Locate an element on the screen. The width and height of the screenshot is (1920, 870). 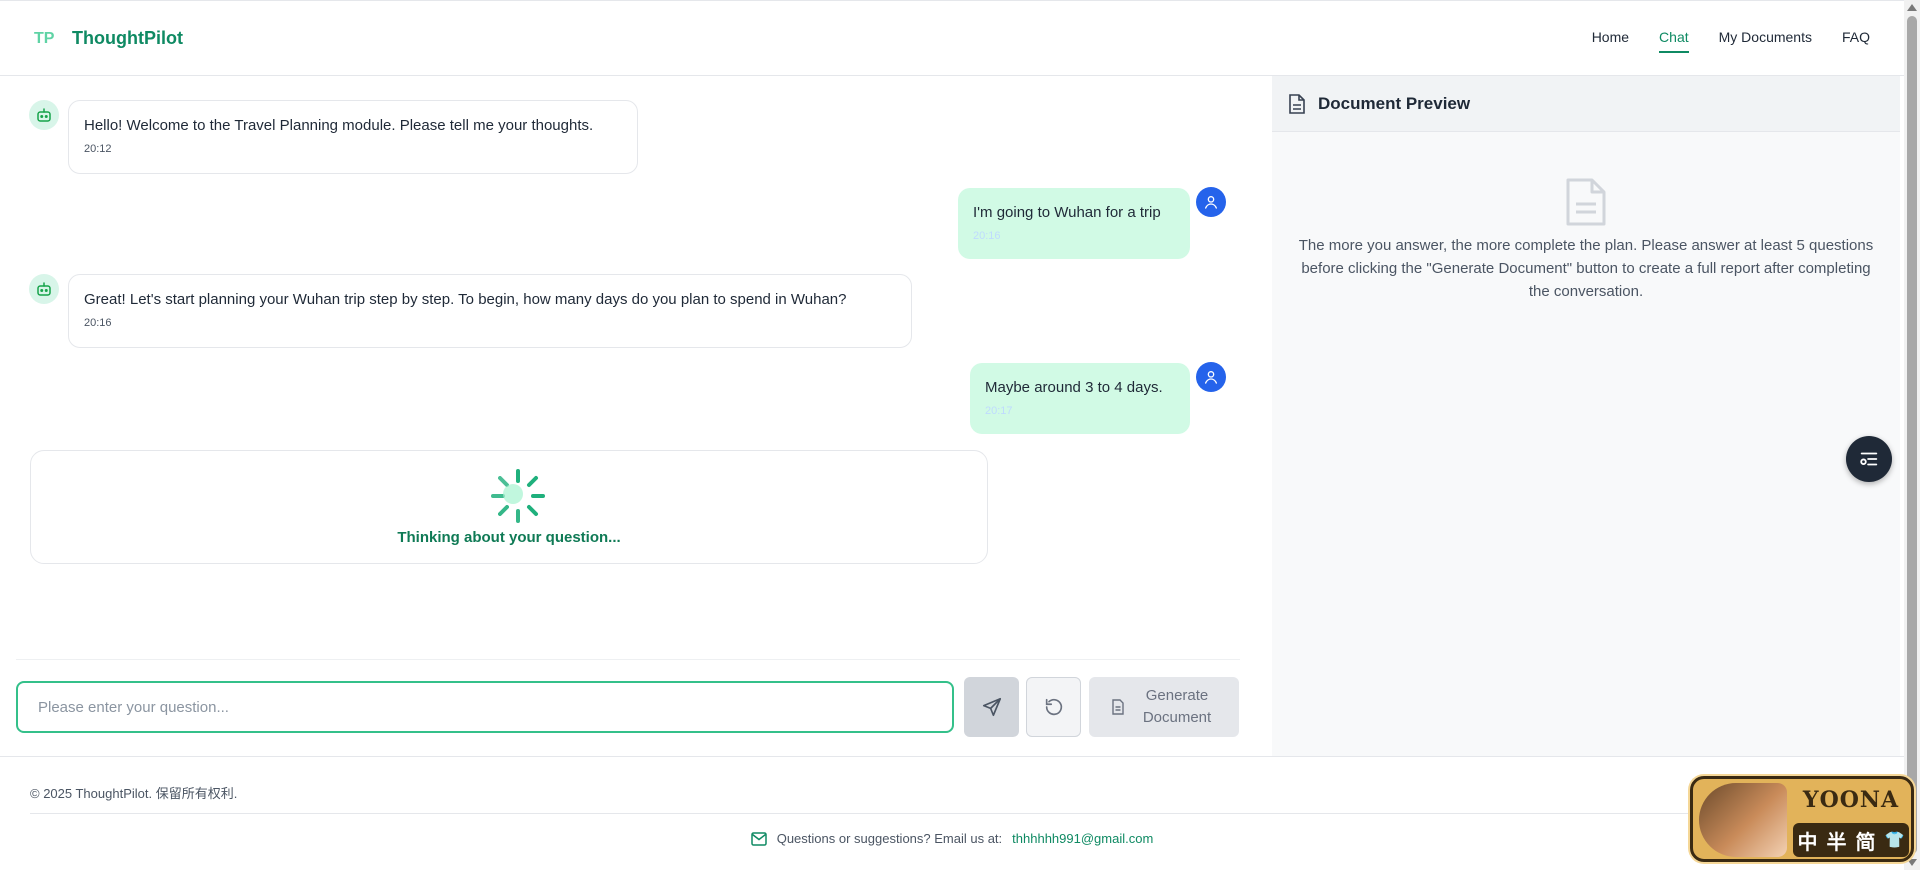
nav-chat: Chat is located at coordinates (1674, 41).